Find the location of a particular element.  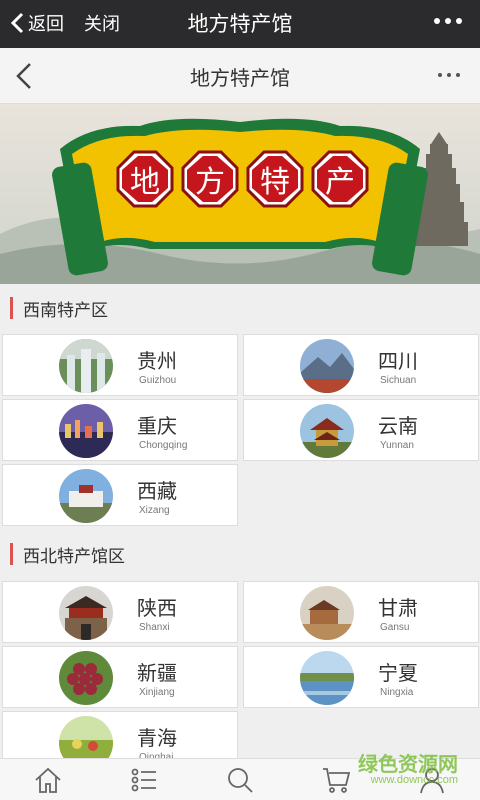

banner-char: 特 is located at coordinates (275, 182).